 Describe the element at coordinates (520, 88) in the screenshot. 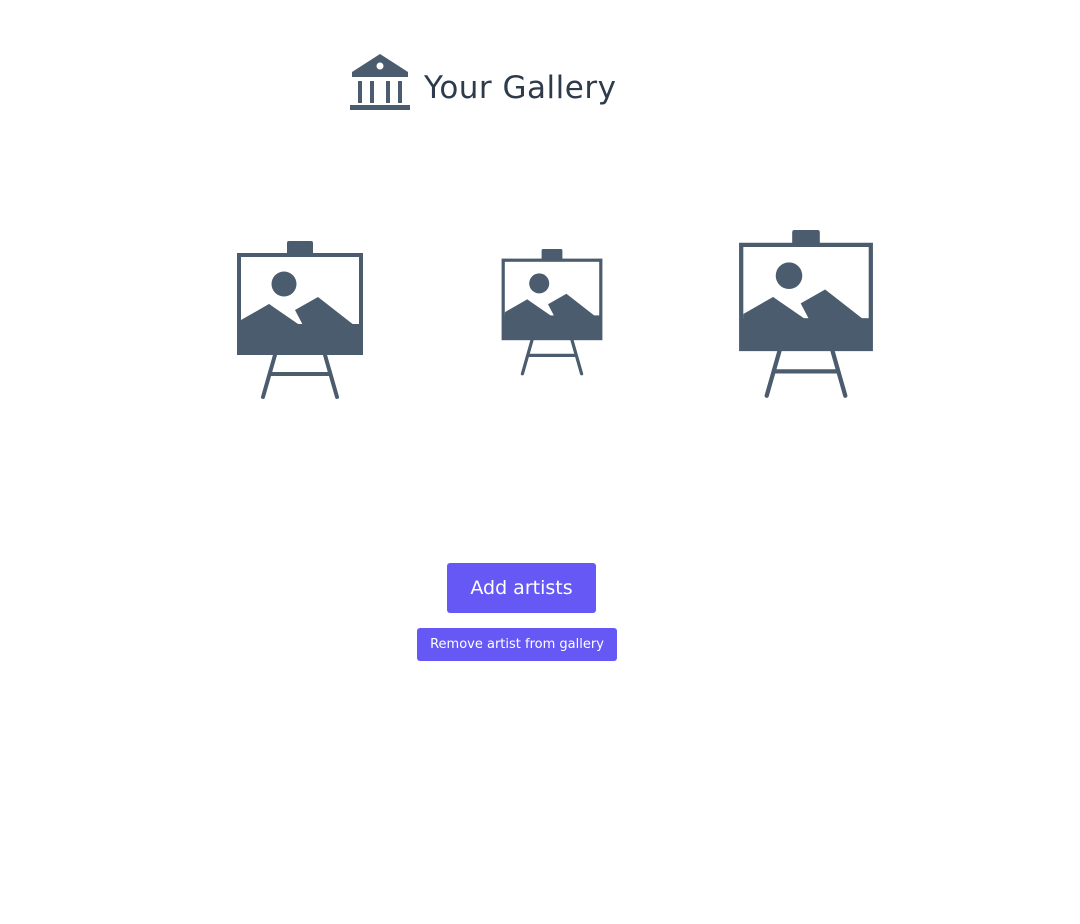

I see `page-title: Your Gallery` at that location.